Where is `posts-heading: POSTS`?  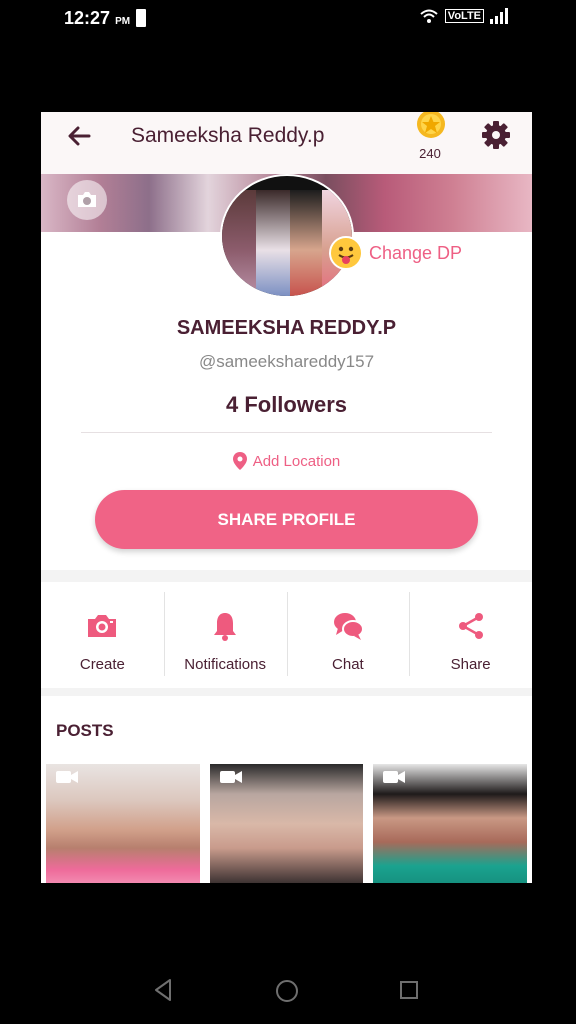 posts-heading: POSTS is located at coordinates (85, 730).